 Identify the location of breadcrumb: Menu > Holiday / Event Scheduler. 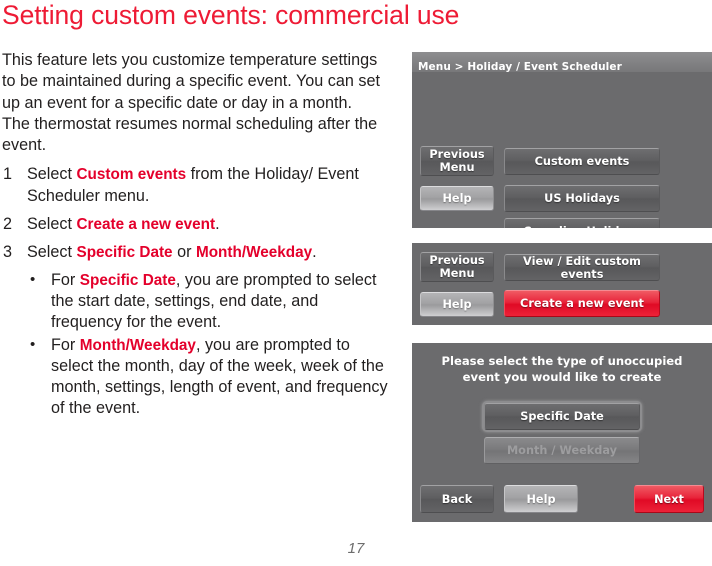
(520, 67).